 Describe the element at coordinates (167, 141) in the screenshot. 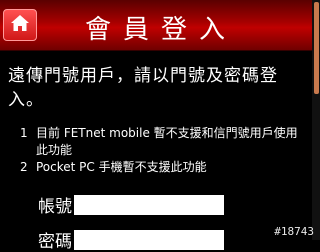

I see `note-text: 目前 FETnet mobile 暫不支援和信門號用戶使用此功能` at that location.